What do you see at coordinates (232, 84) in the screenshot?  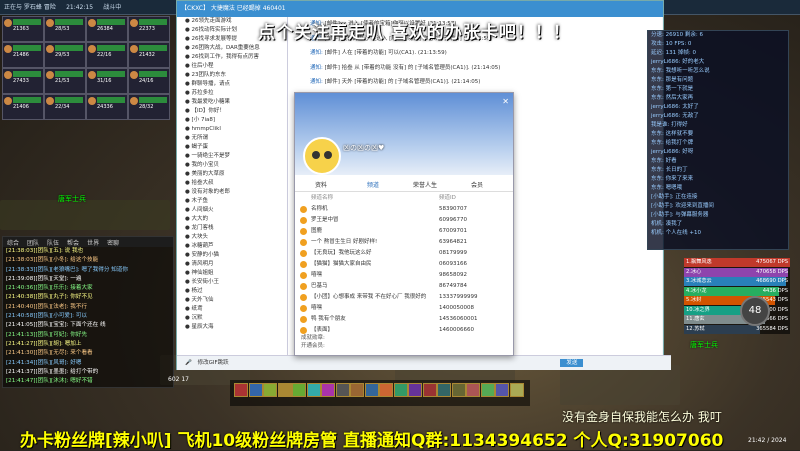 I see `member-list-item: ● 群聊导播，请点` at bounding box center [232, 84].